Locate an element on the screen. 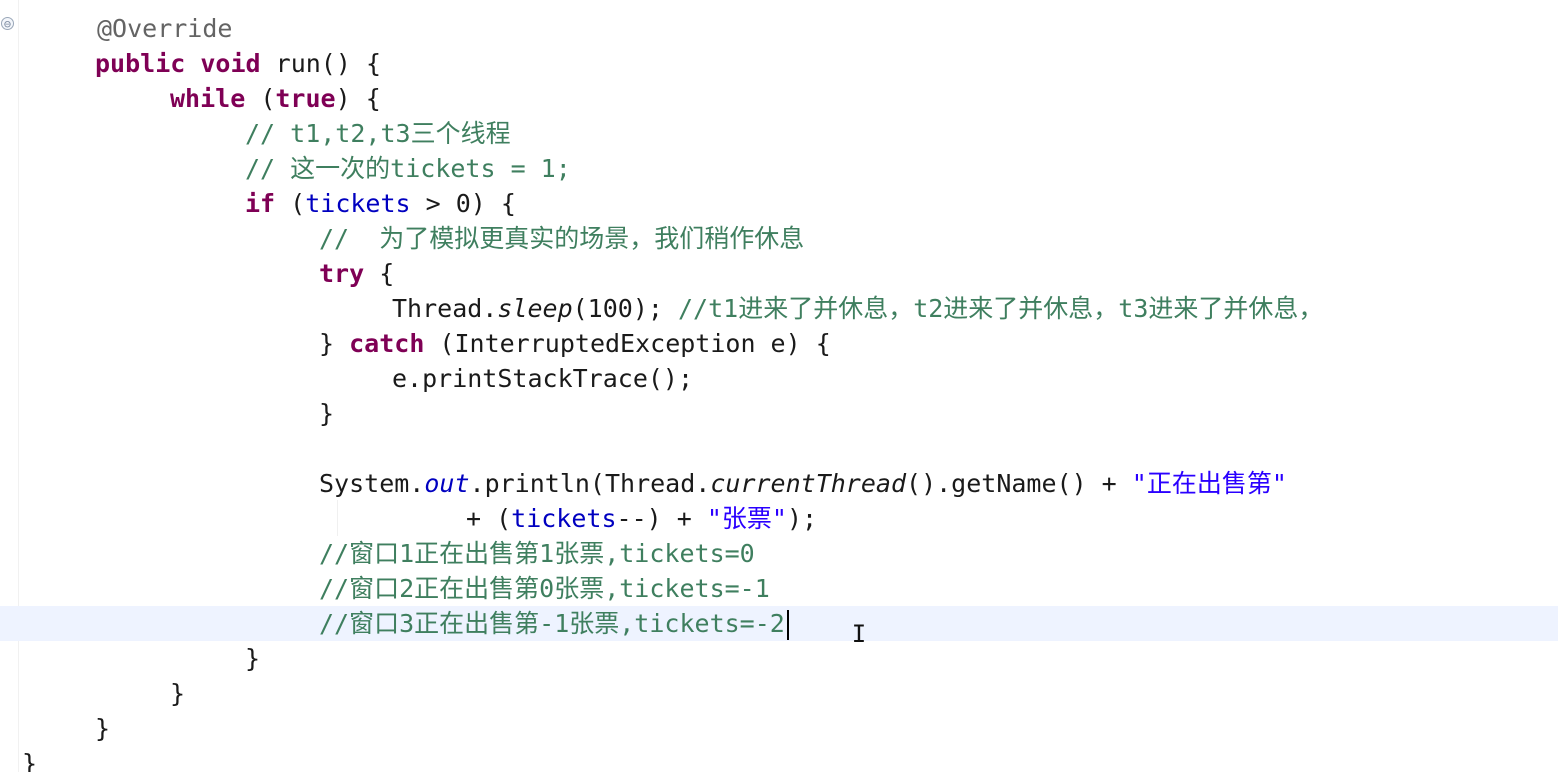 This screenshot has height=772, width=1558. catch-keyword: catch is located at coordinates (387, 343).